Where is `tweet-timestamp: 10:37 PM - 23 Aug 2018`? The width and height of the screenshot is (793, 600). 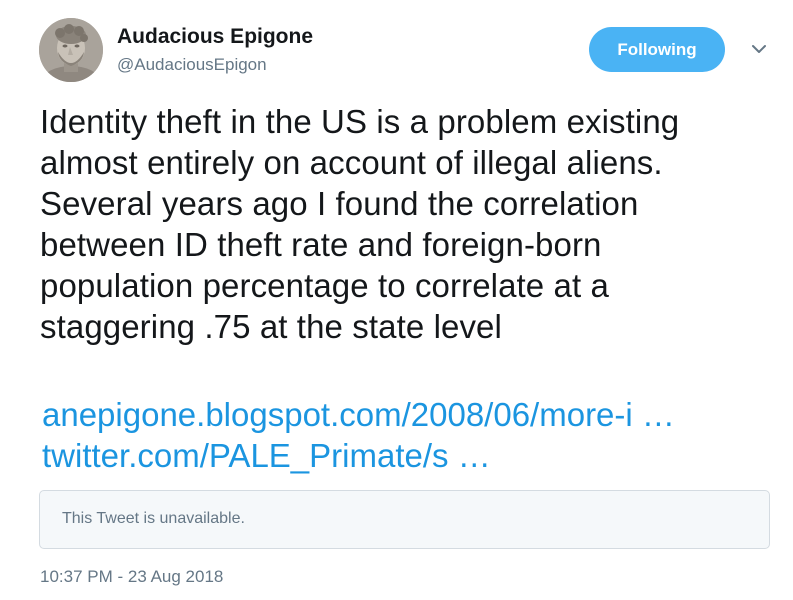
tweet-timestamp: 10:37 PM - 23 Aug 2018 is located at coordinates (131, 577).